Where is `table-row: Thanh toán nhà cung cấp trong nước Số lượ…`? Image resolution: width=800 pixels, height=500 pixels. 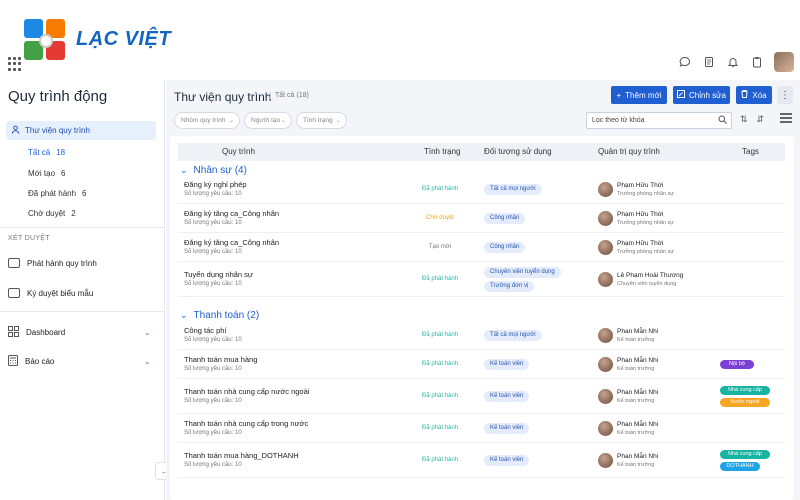 table-row: Thanh toán nhà cung cấp trong nước Số lượ… is located at coordinates (481, 428).